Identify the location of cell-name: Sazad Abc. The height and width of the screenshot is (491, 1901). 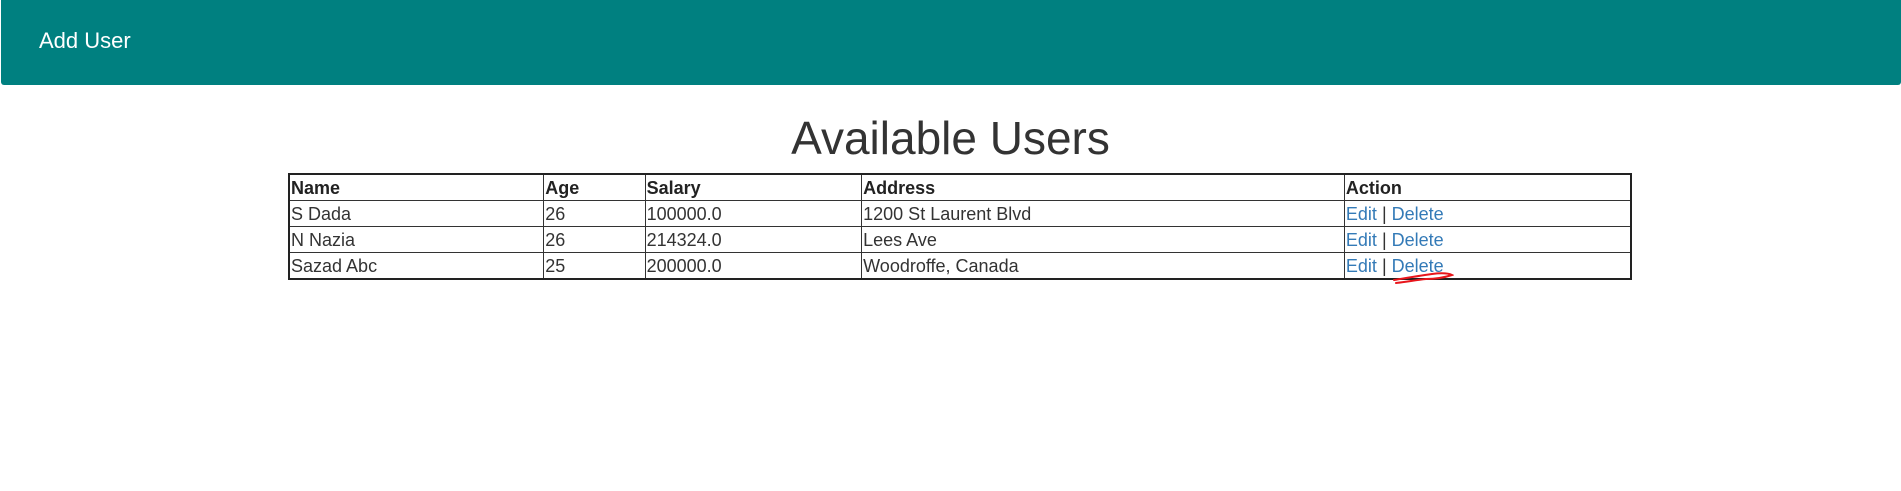
(416, 266).